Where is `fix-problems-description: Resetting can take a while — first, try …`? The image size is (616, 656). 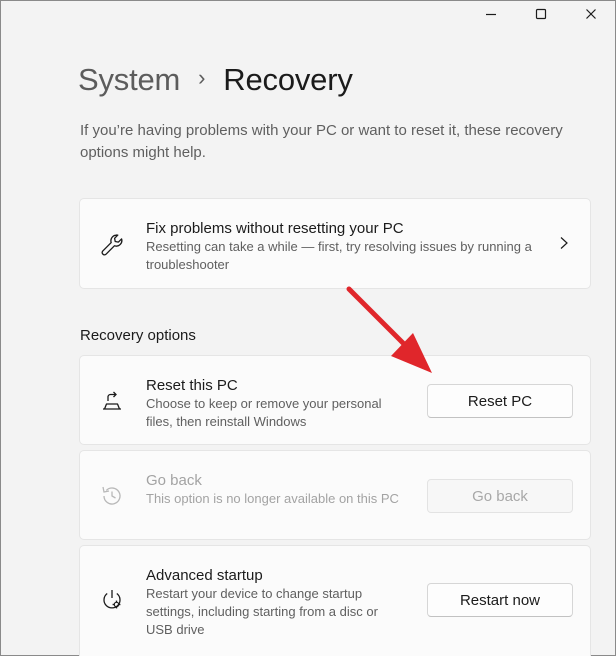
fix-problems-description: Resetting can take a while — first, try … is located at coordinates (339, 255).